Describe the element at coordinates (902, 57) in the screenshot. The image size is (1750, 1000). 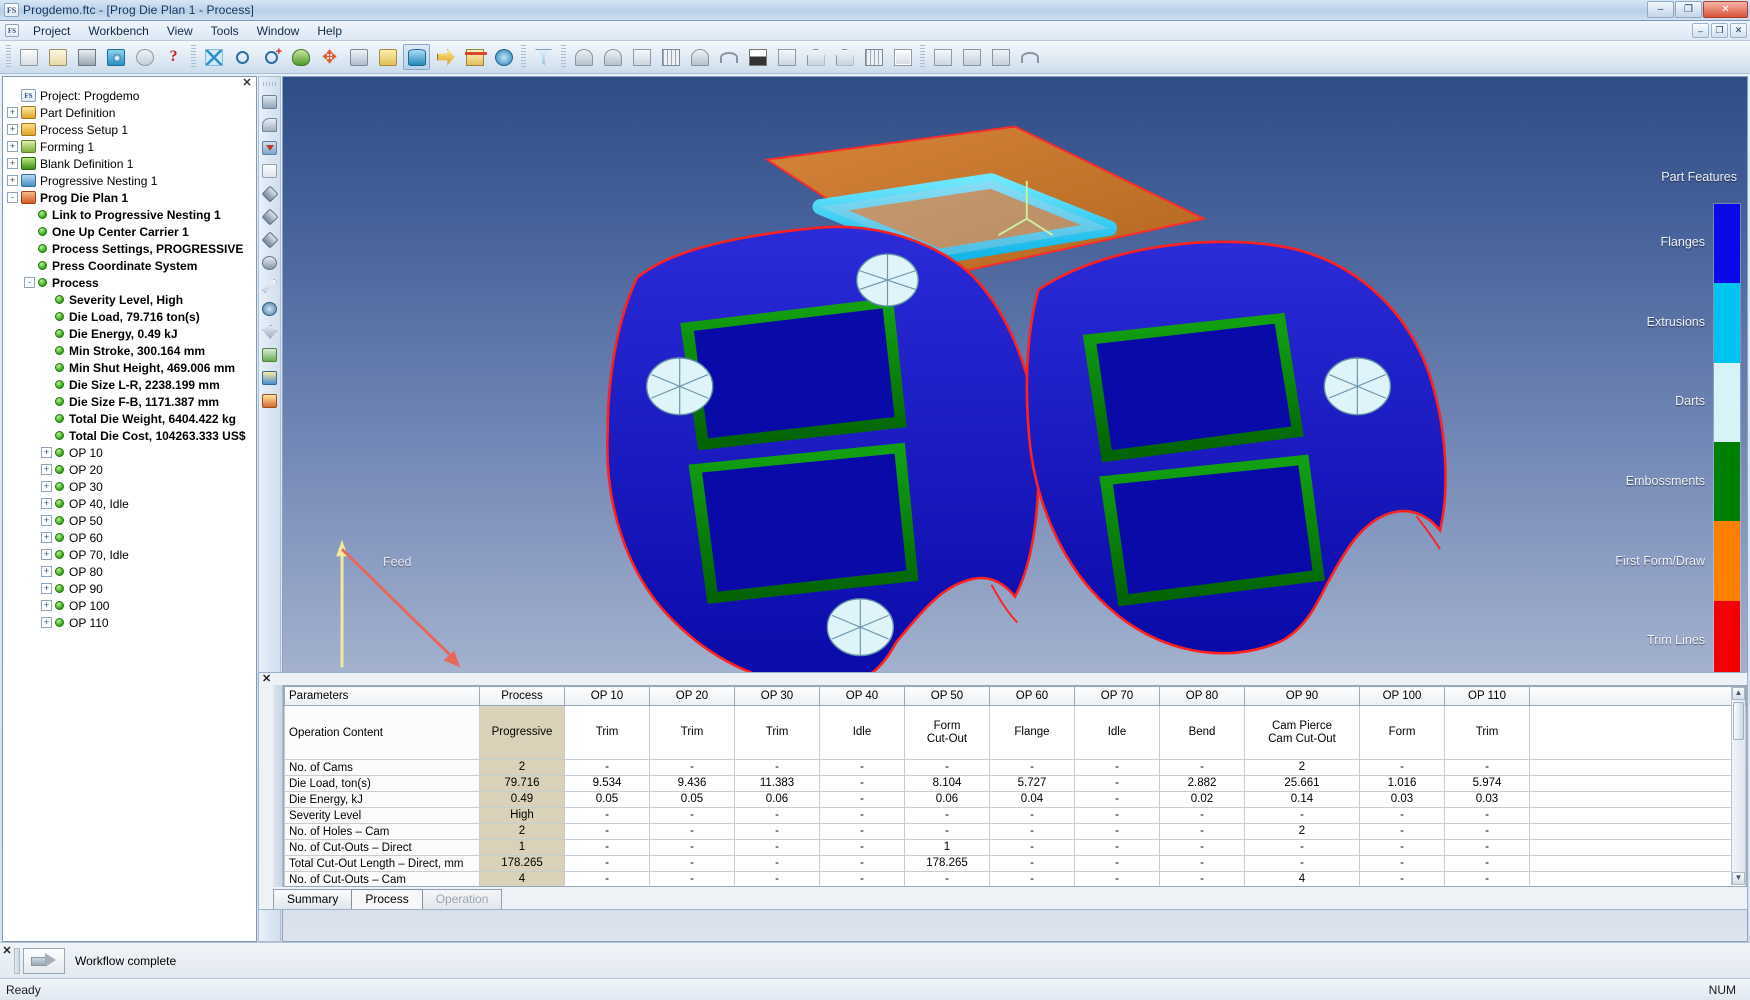
I see `step-button` at that location.